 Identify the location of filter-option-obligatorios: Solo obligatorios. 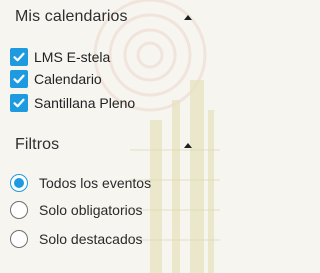
(76, 210).